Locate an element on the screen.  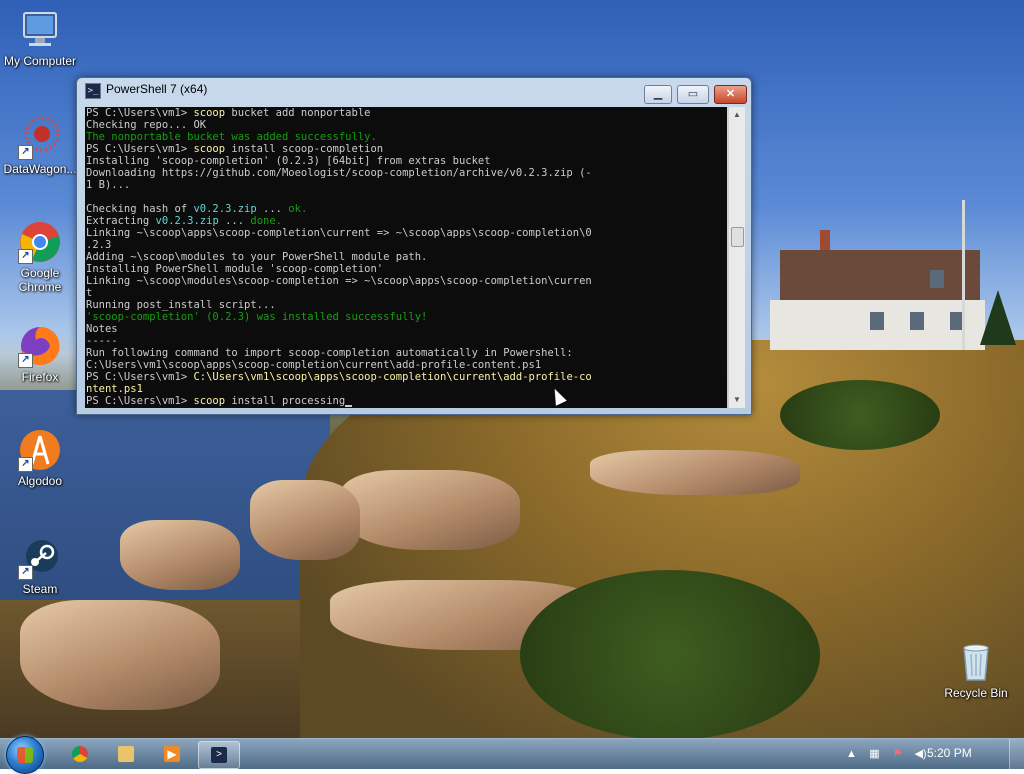
powershell-icon: > is located at coordinates (219, 755).